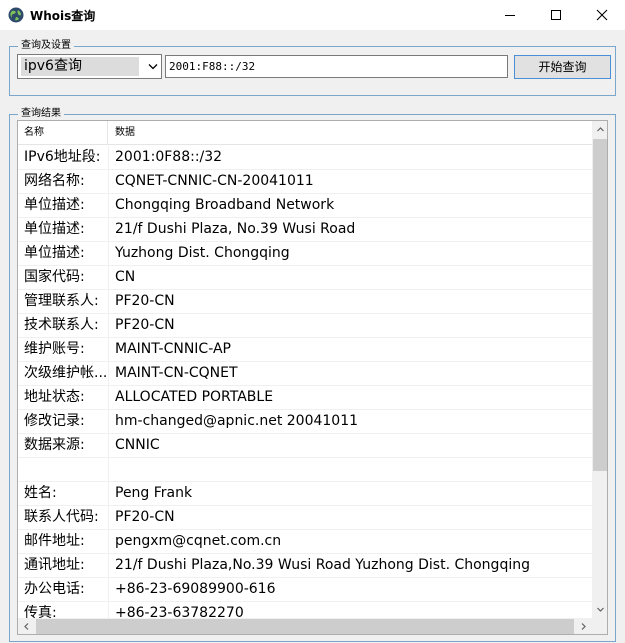  What do you see at coordinates (125, 277) in the screenshot?
I see `row-field-value: CN` at bounding box center [125, 277].